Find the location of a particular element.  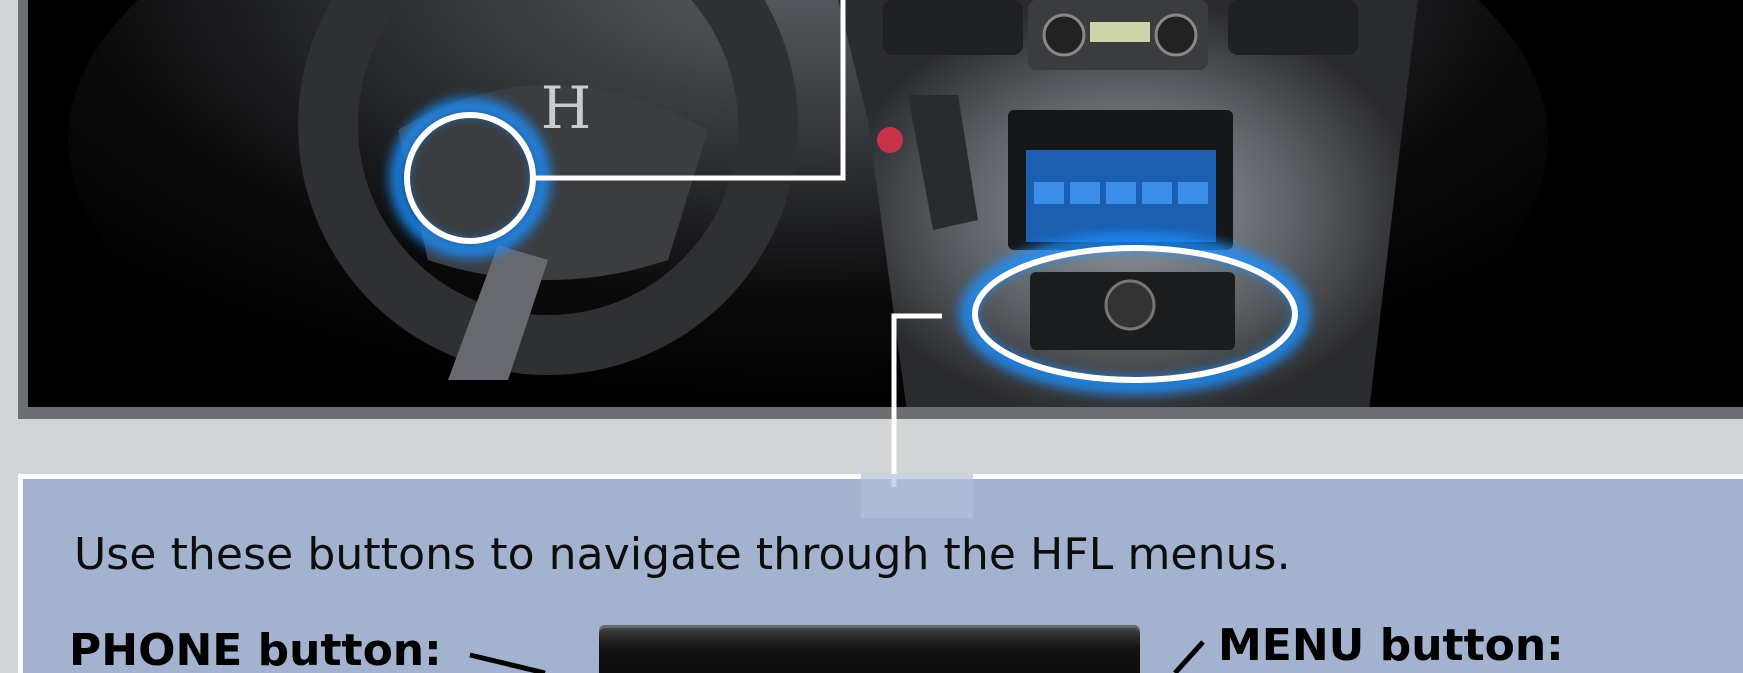

climate-knob-left is located at coordinates (1064, 35).